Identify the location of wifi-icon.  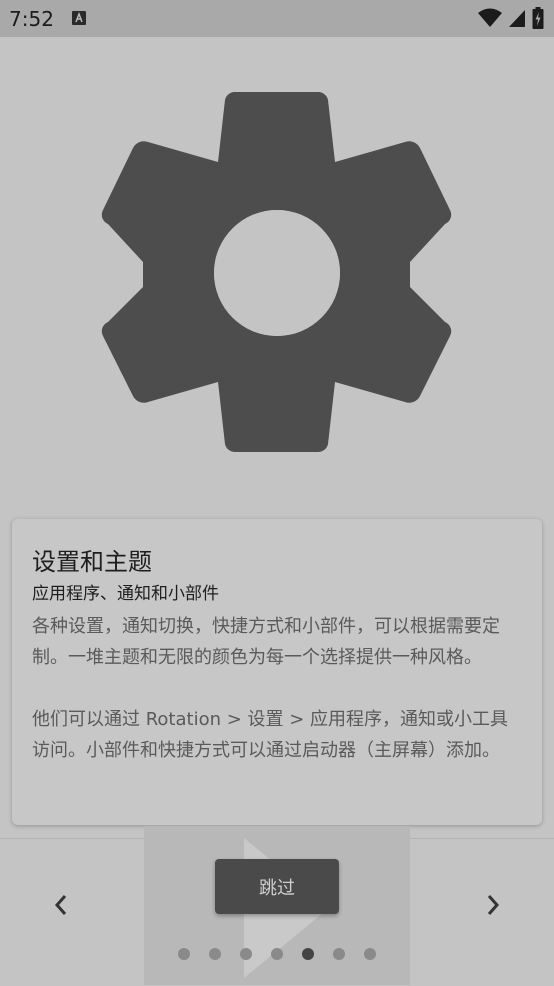
(490, 17).